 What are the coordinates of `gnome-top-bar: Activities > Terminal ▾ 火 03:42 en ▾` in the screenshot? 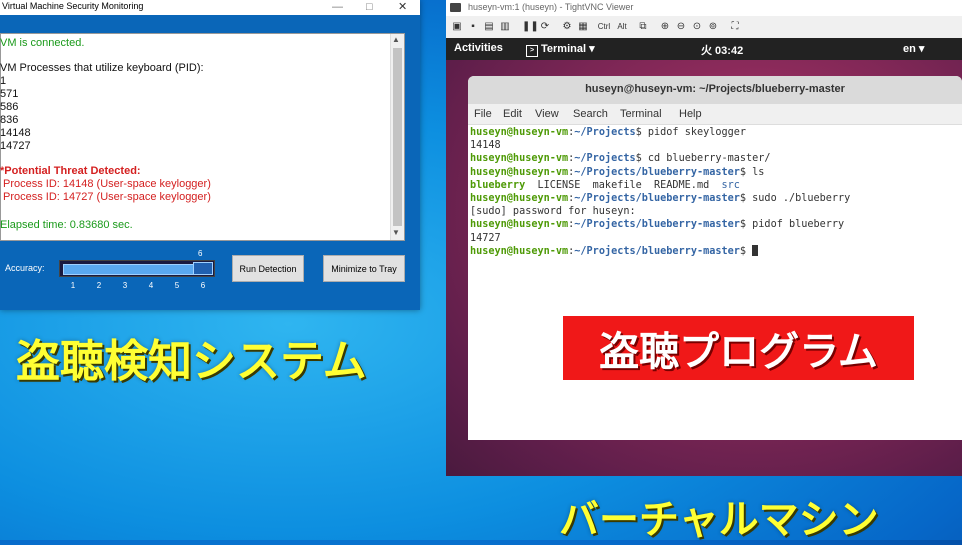 It's located at (704, 49).